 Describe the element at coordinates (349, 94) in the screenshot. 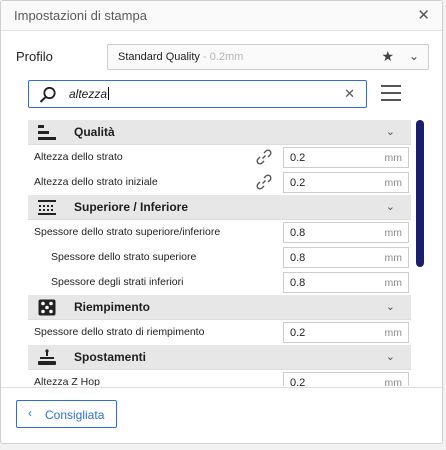

I see `clear-icon: ✕` at that location.